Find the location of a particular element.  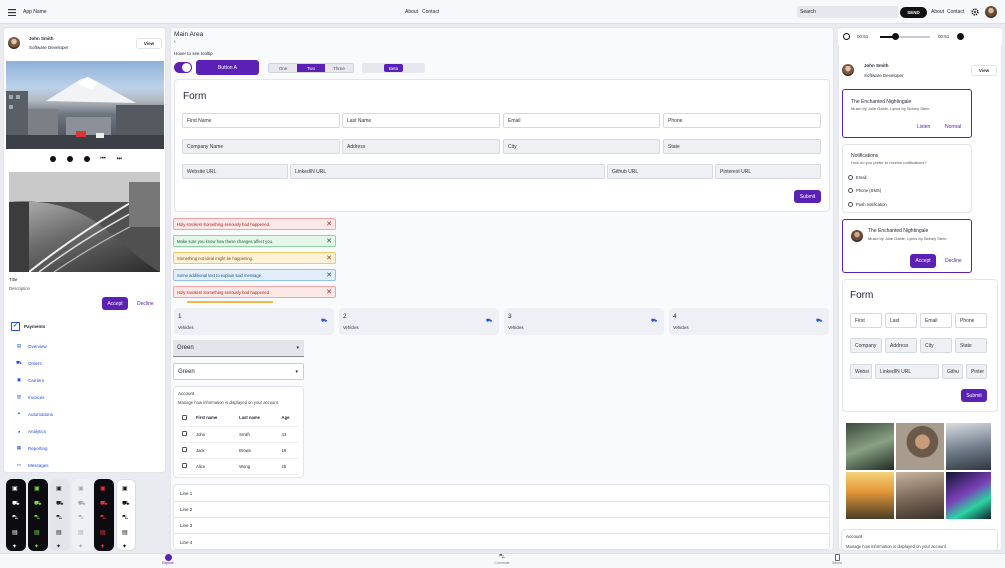

github-field: Githu is located at coordinates (952, 371).